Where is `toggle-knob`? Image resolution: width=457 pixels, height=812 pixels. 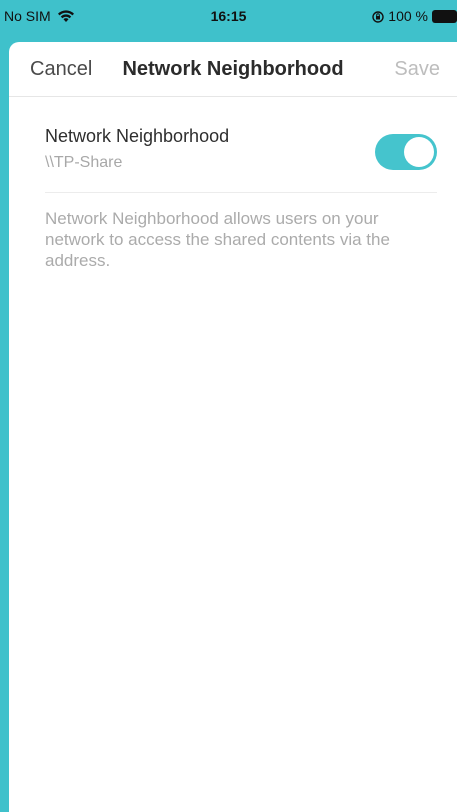 toggle-knob is located at coordinates (419, 152).